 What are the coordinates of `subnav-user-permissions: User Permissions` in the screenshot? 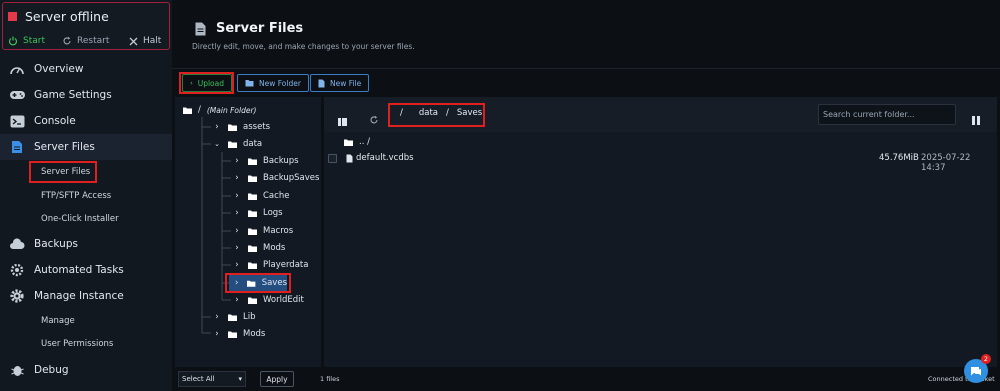 It's located at (86, 344).